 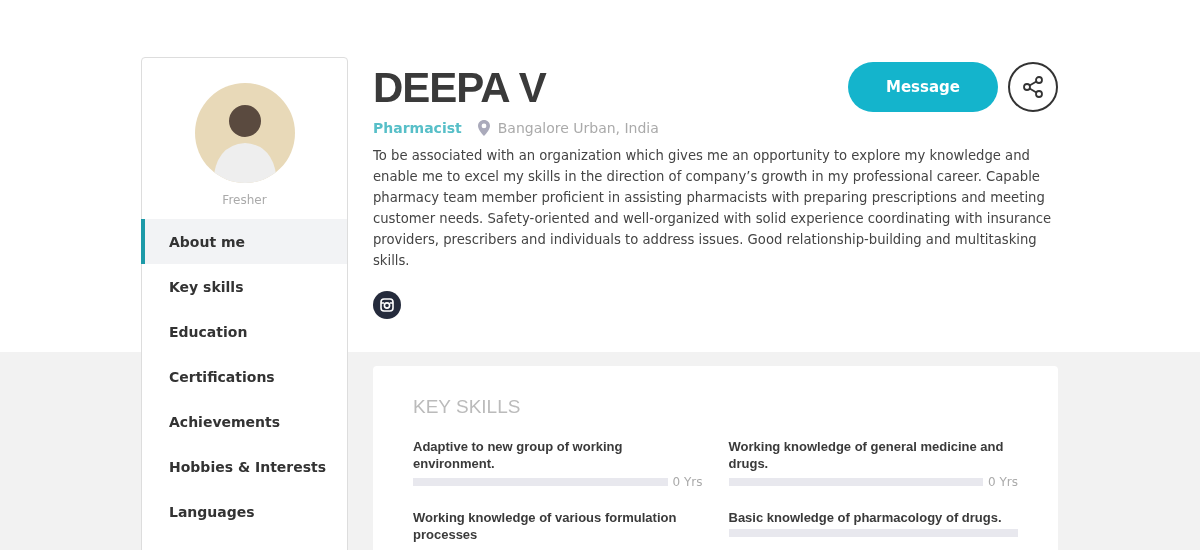 What do you see at coordinates (244, 331) in the screenshot?
I see `sidebar-item: Education` at bounding box center [244, 331].